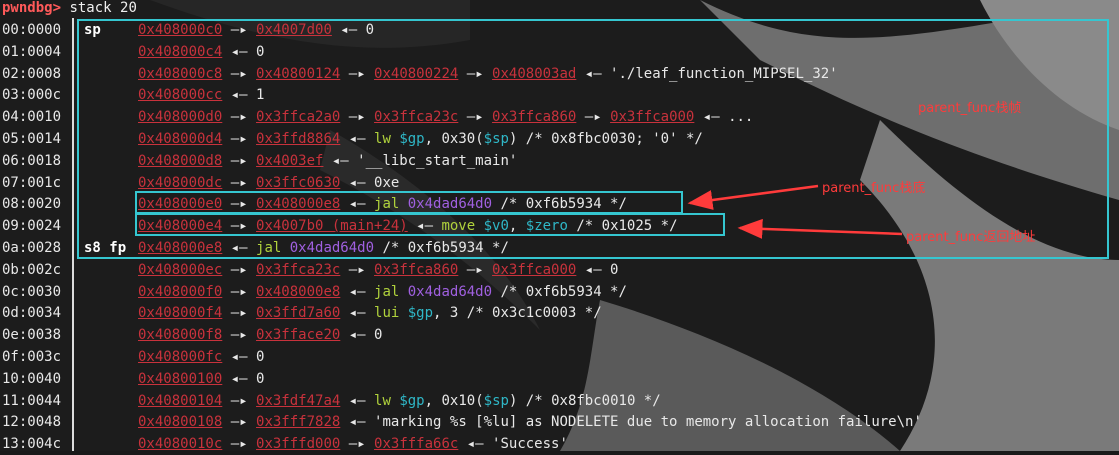  Describe the element at coordinates (180, 270) in the screenshot. I see `stack-address: 0x408000ec` at that location.